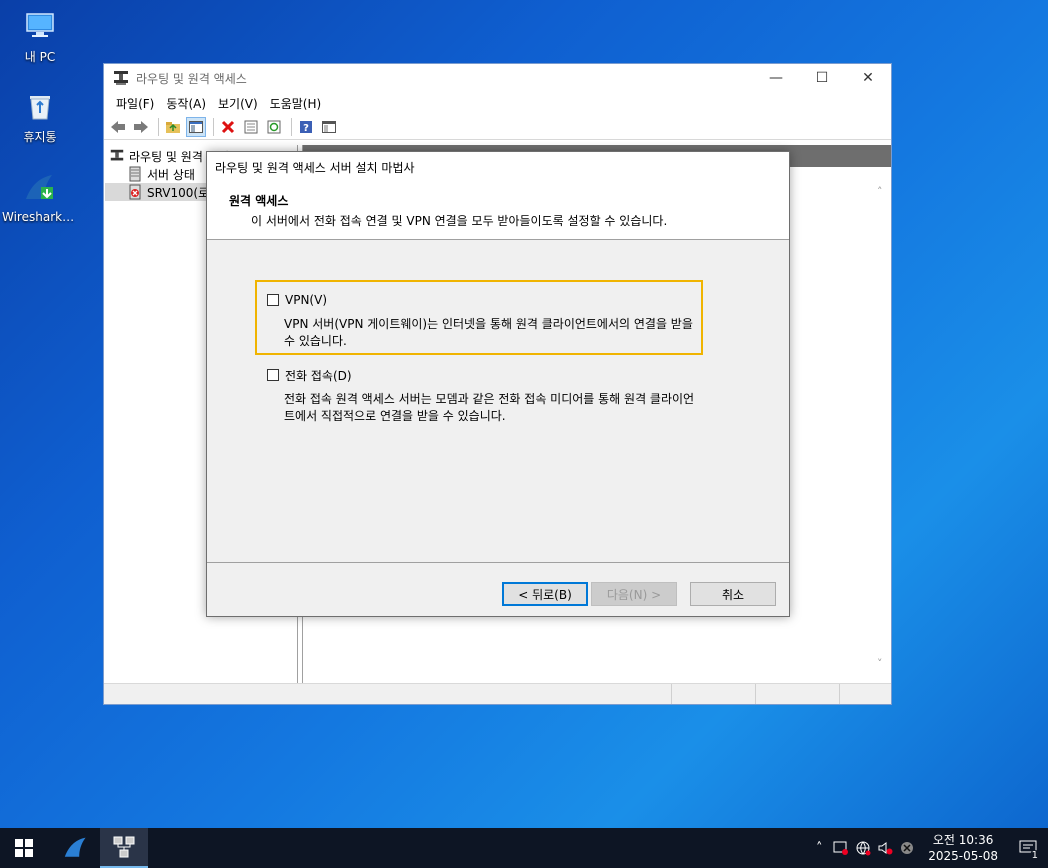 The width and height of the screenshot is (1048, 868). Describe the element at coordinates (478, 375) in the screenshot. I see `dialup-checkbox-row: 전화 접속(D)` at that location.